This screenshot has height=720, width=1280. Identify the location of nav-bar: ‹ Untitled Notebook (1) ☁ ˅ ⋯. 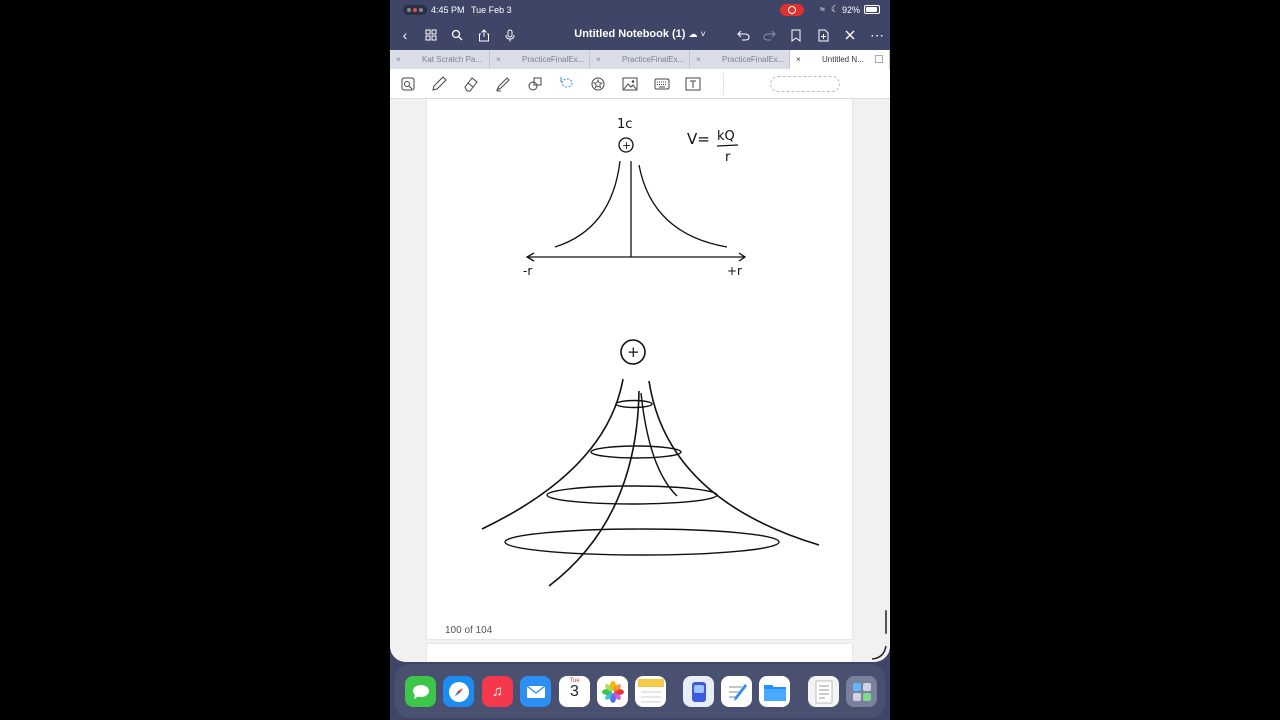
(640, 35).